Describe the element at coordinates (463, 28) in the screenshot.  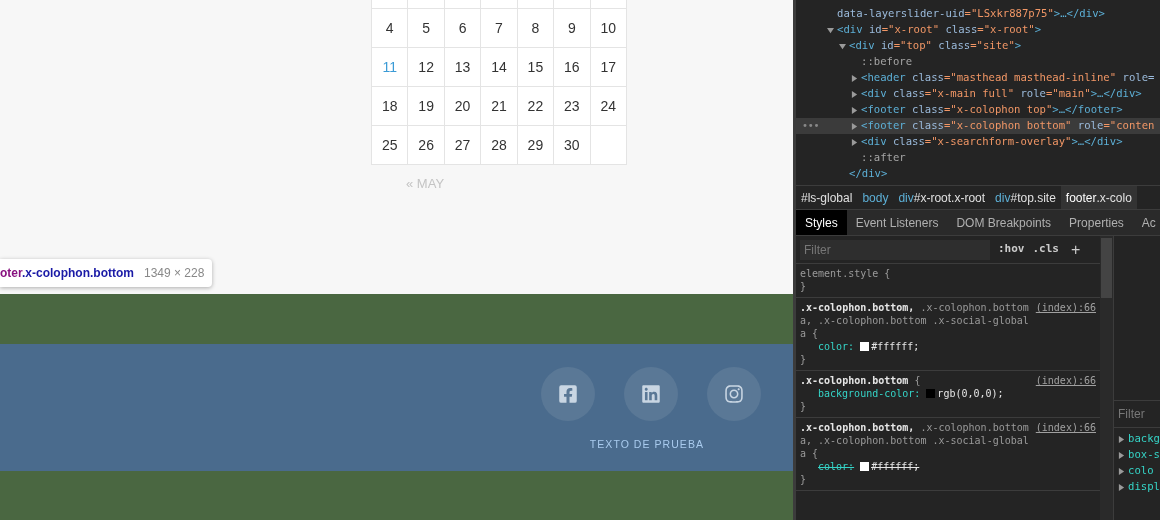
I see `calendar-day: 6` at that location.